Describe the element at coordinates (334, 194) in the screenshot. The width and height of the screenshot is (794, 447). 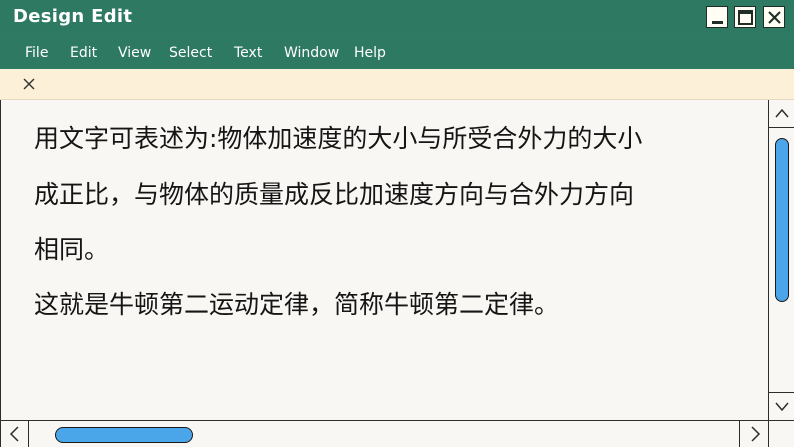
I see `text-line: 成正比，与物体的质量成反比加速度方向与合外力方向` at that location.